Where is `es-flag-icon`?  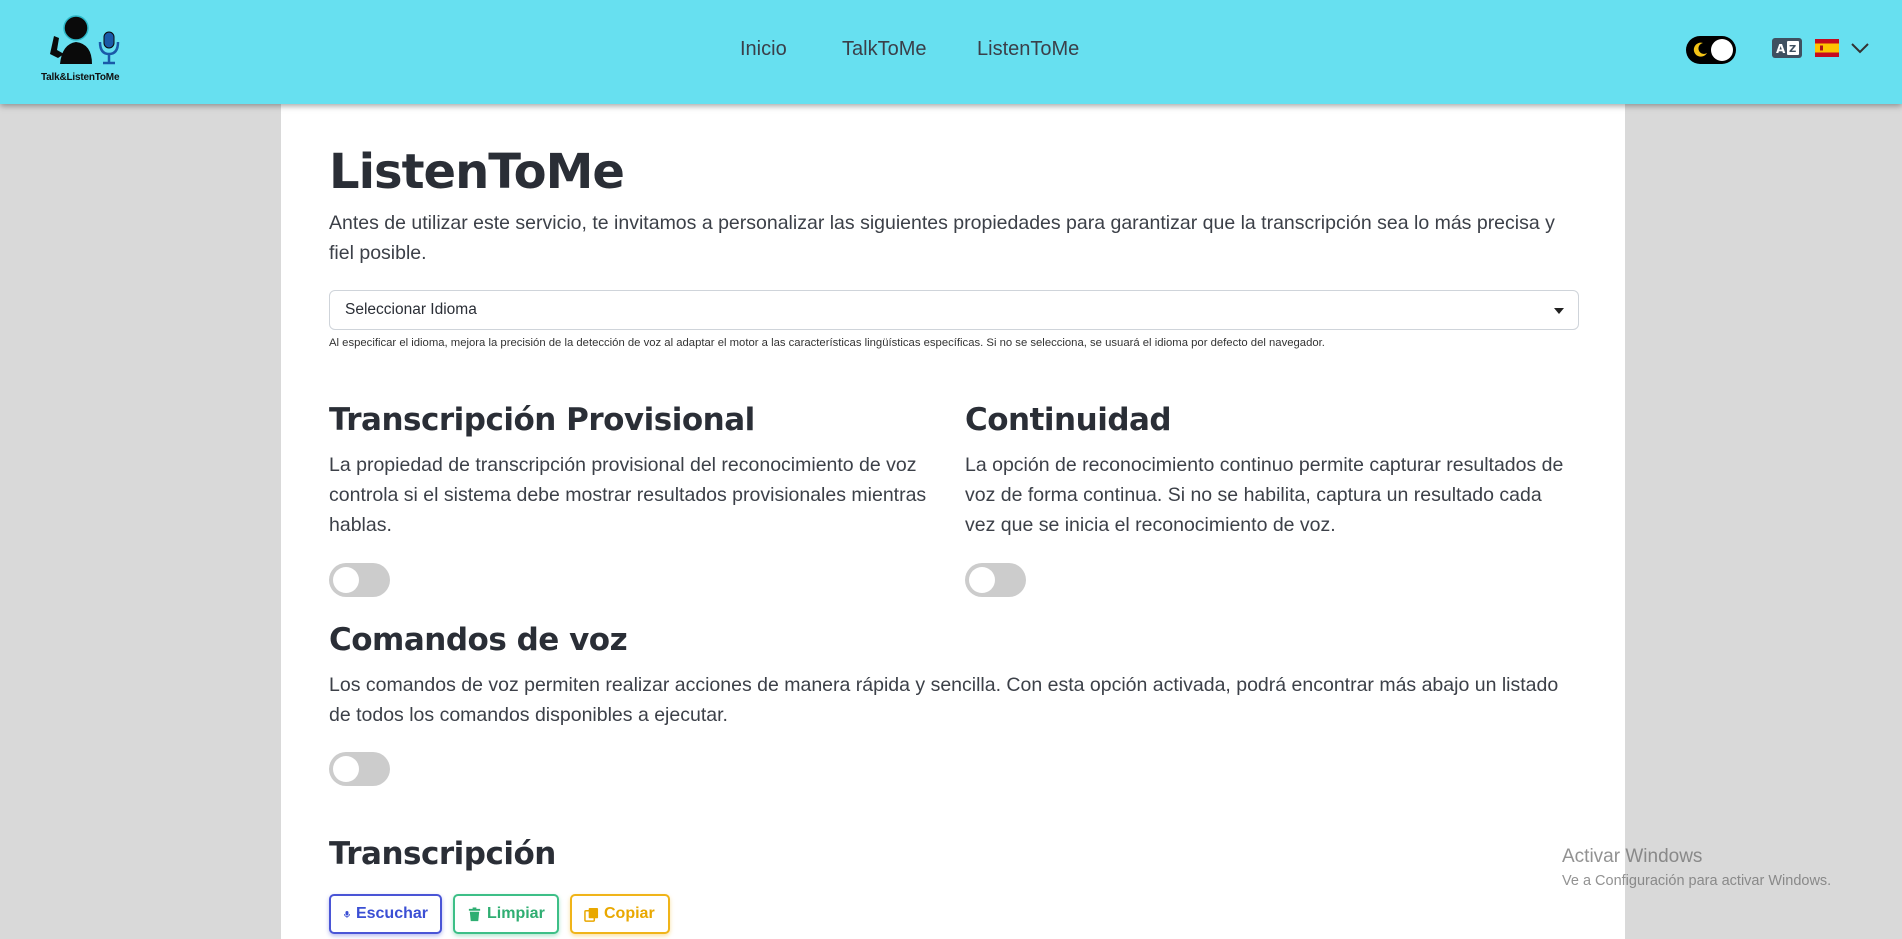
es-flag-icon is located at coordinates (1827, 48).